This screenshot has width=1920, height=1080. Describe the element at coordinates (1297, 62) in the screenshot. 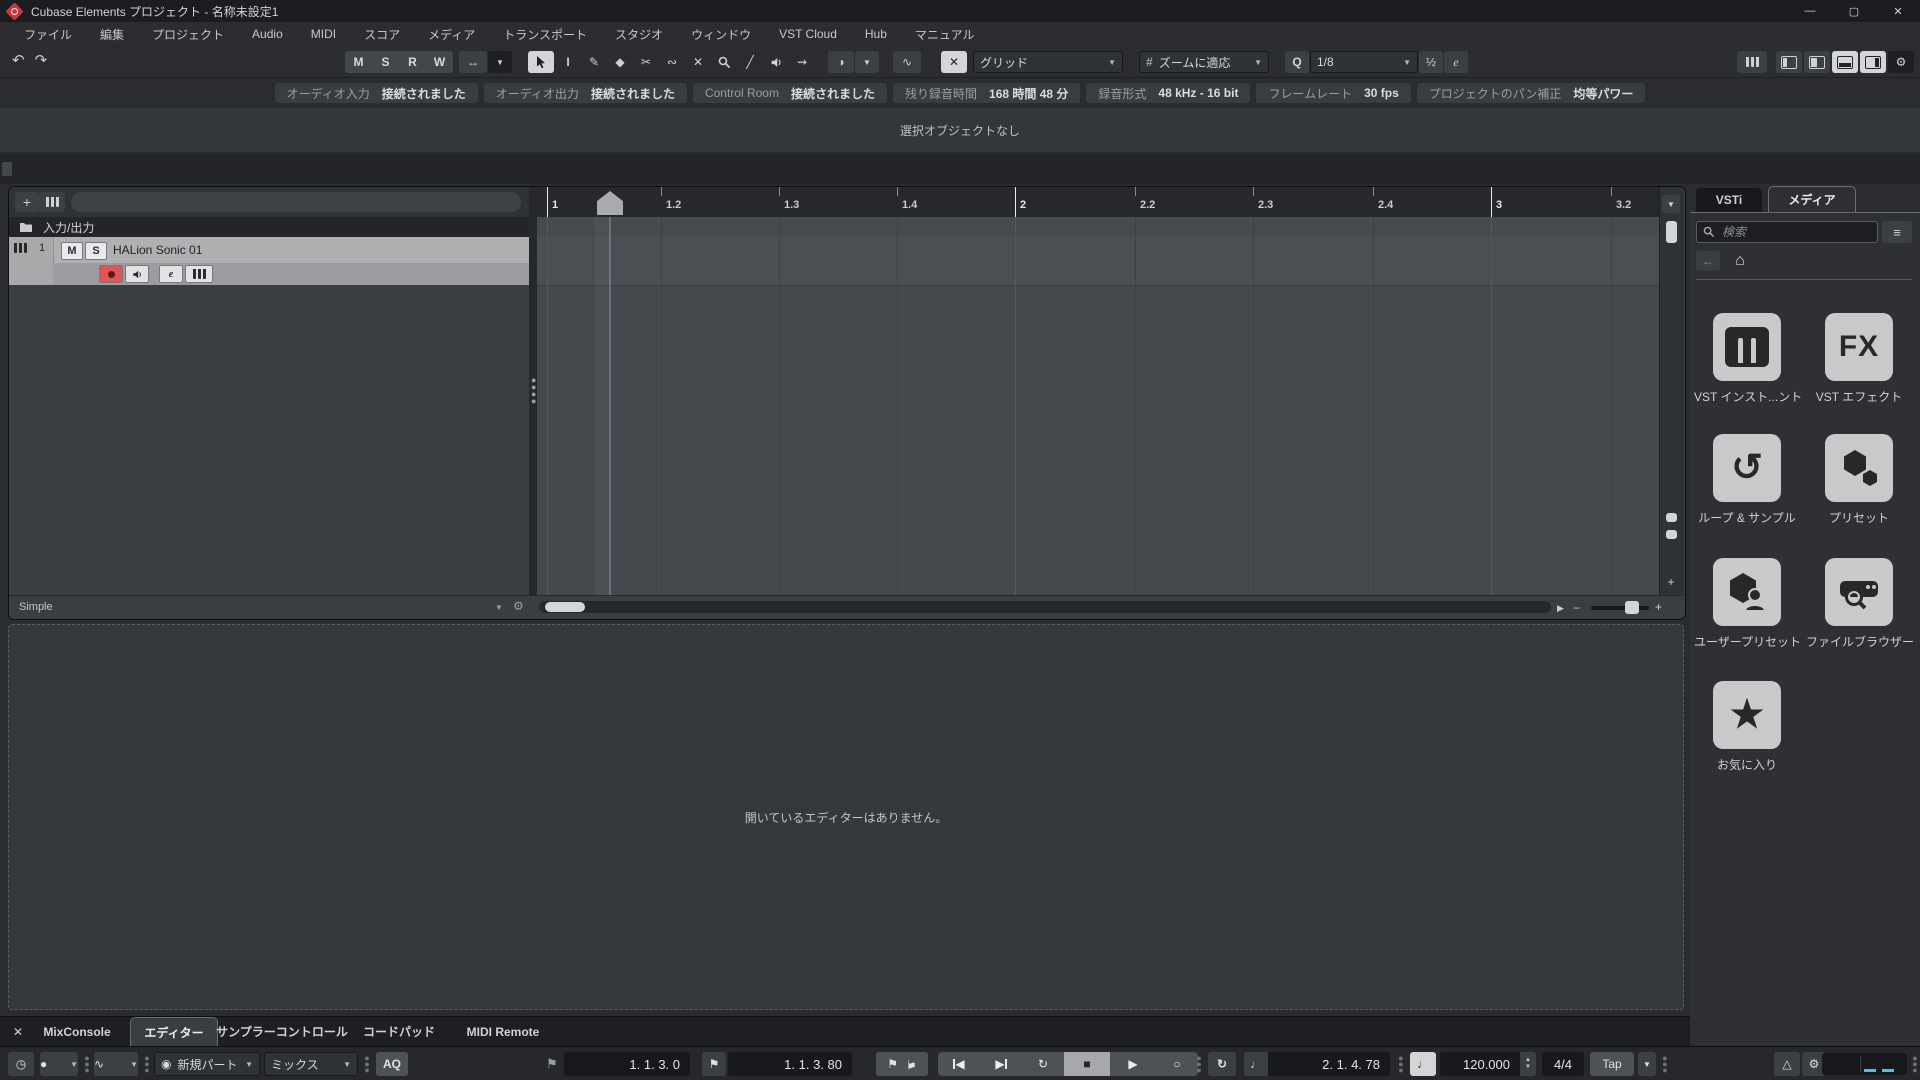

I see `quantize-icon-button: Q` at that location.